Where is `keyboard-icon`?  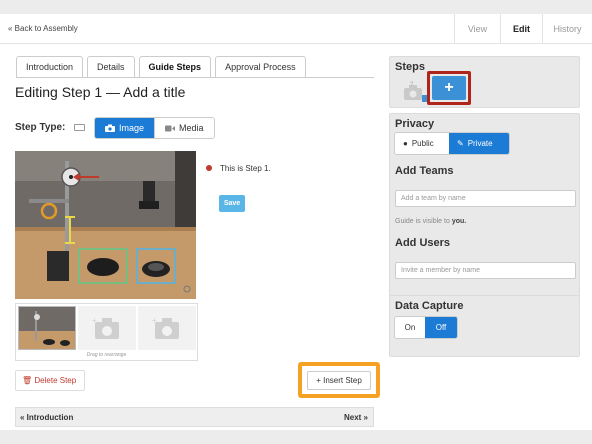 keyboard-icon is located at coordinates (79, 127).